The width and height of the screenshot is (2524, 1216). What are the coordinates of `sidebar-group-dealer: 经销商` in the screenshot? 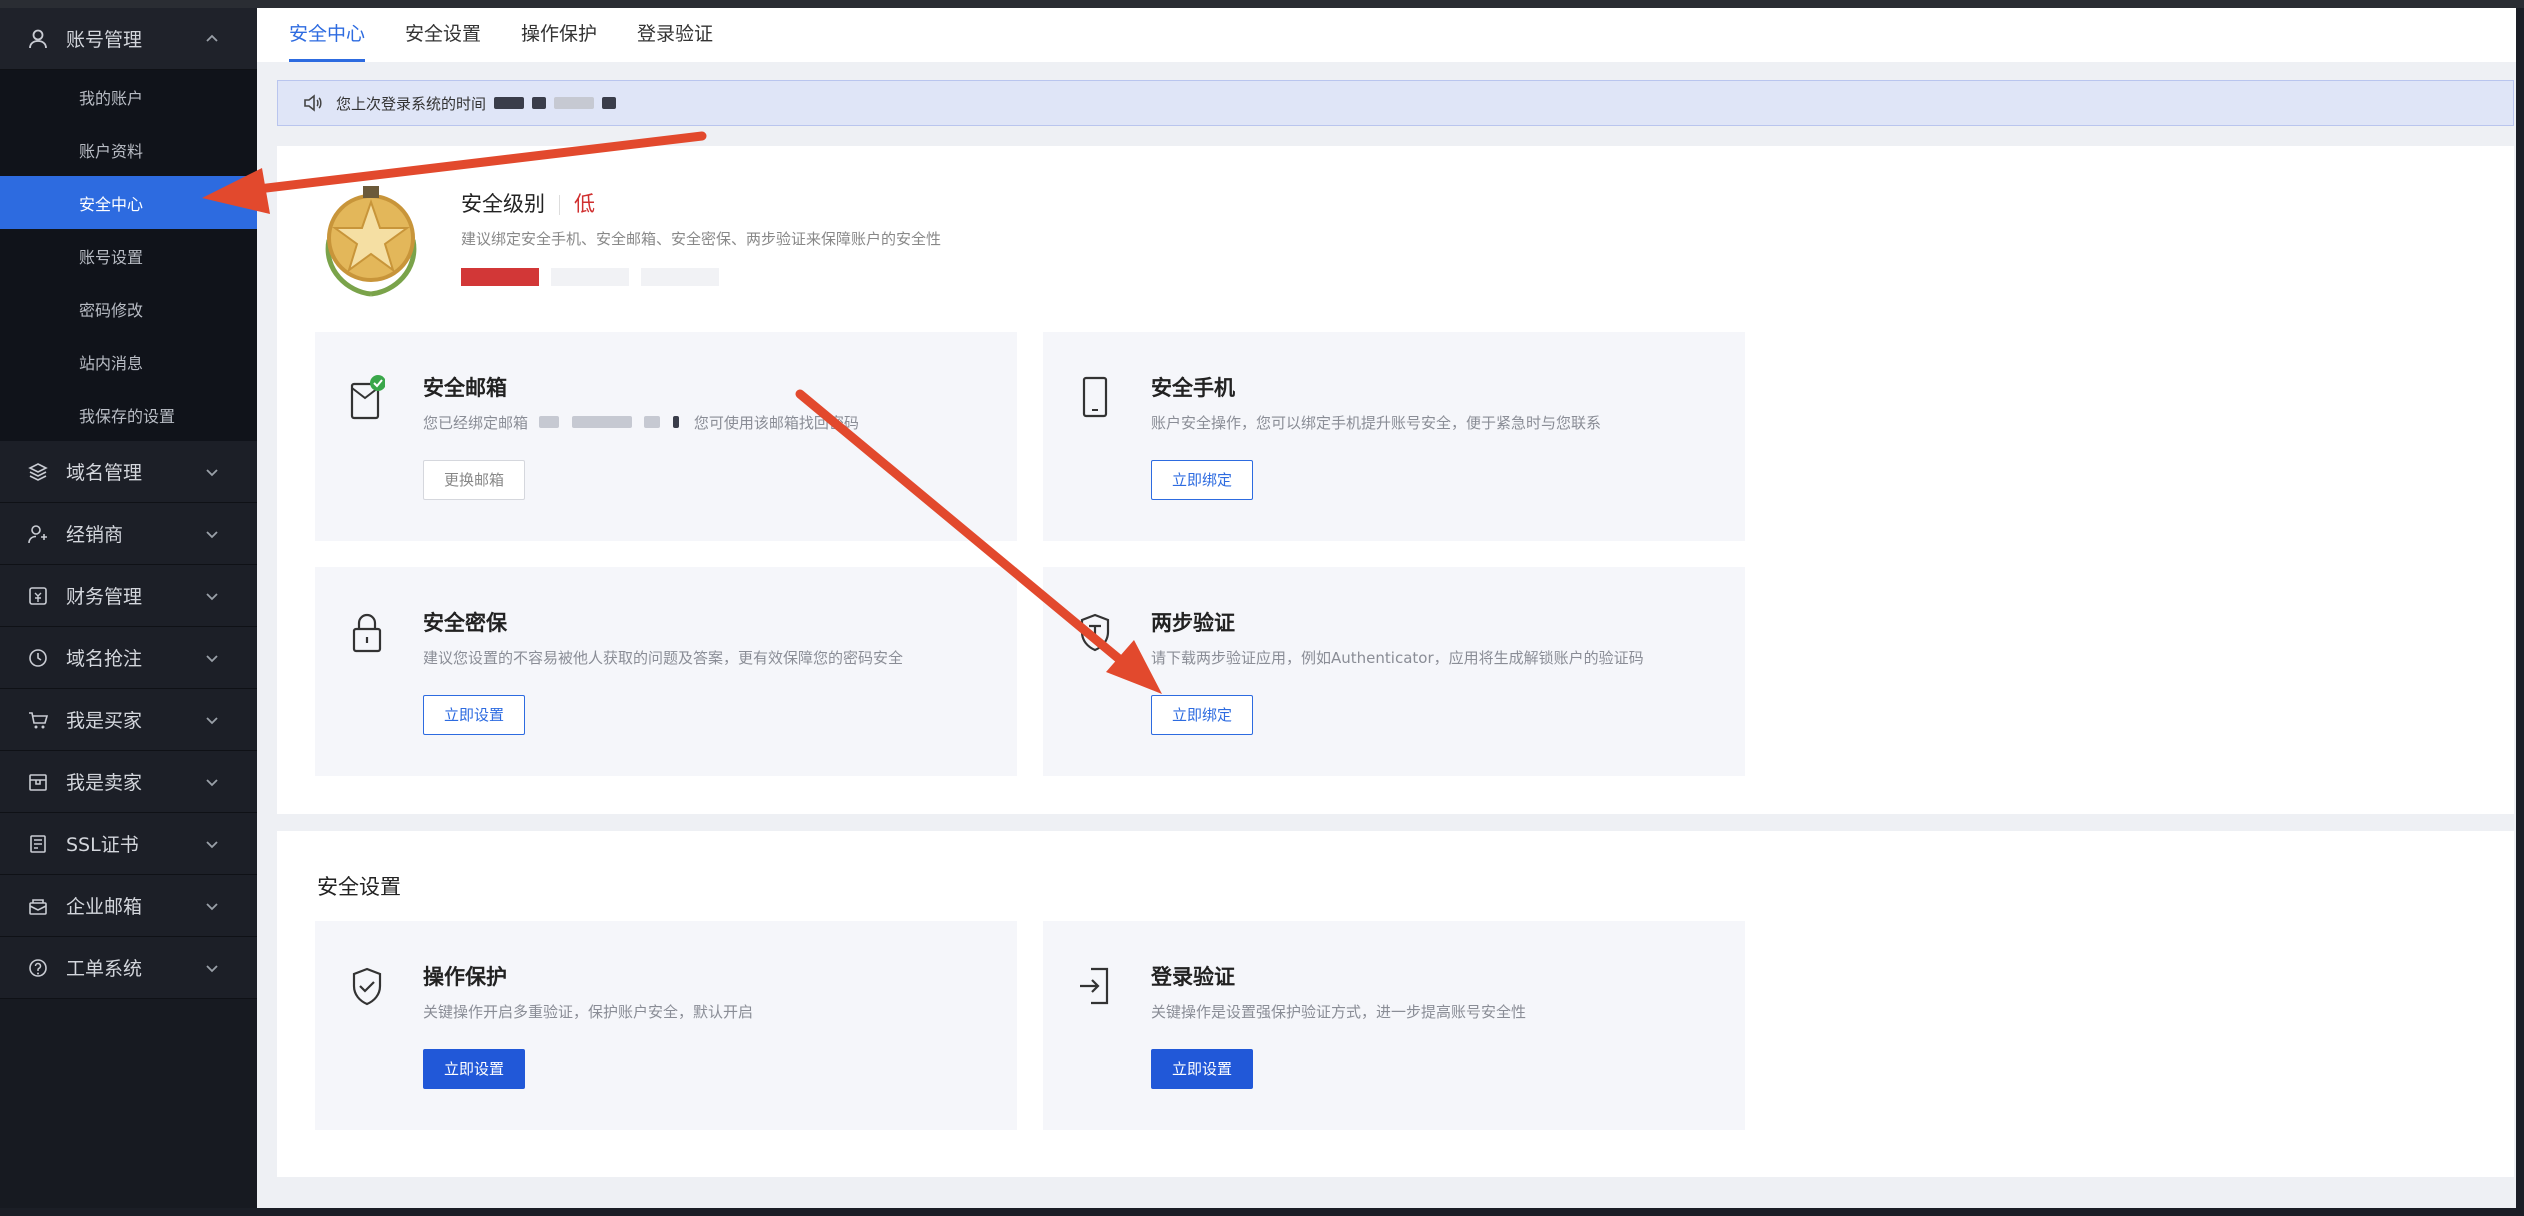 It's located at (128, 534).